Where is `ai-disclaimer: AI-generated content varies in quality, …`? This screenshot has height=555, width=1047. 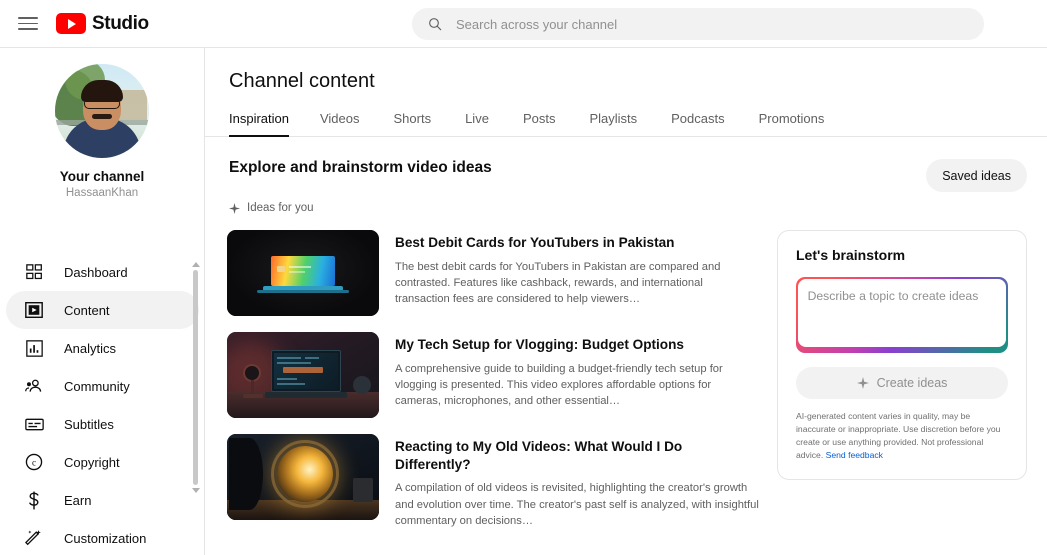 ai-disclaimer: AI-generated content varies in quality, … is located at coordinates (902, 436).